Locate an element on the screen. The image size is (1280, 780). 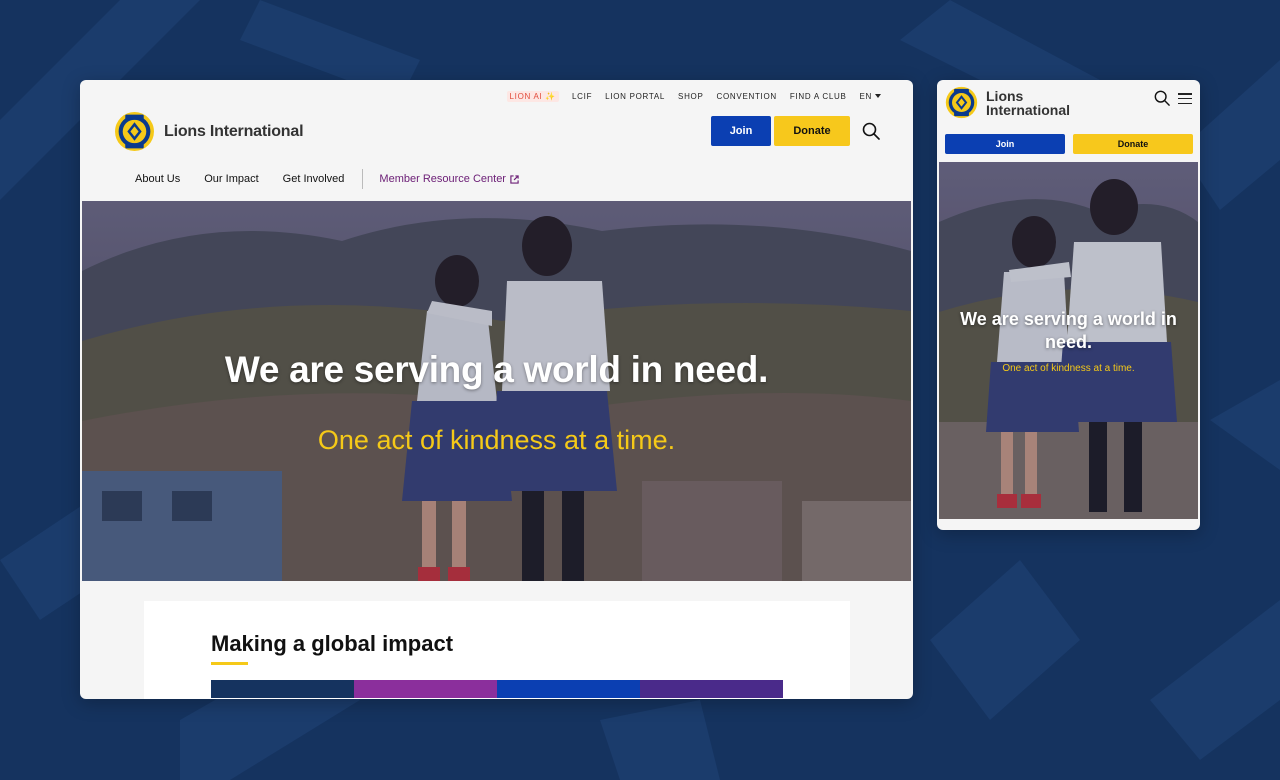
hamburger-menu-icon is located at coordinates (1185, 98).